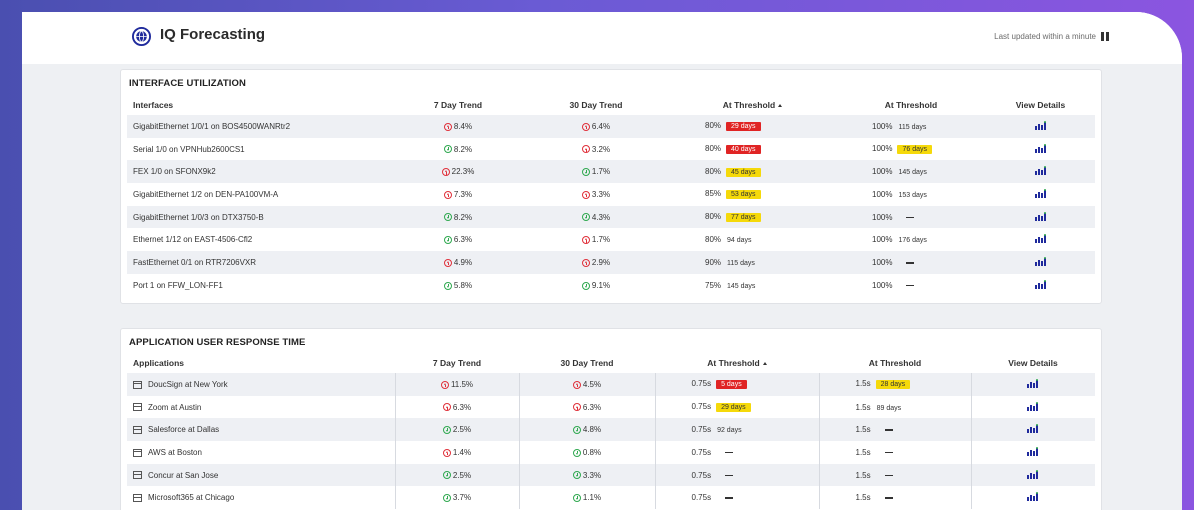  I want to click on table-row: Concur at San Jose 2.5% 3.3% 0.75s 1.5s, so click(611, 475).